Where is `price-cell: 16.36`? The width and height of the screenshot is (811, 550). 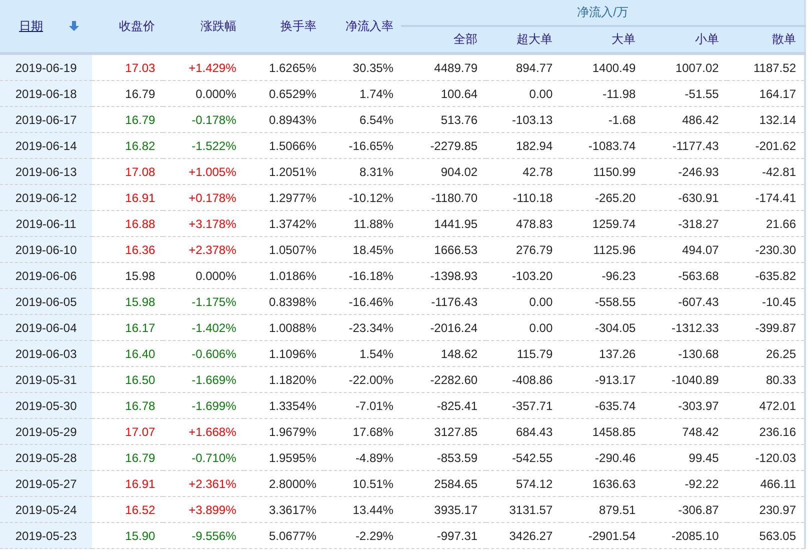
price-cell: 16.36 is located at coordinates (128, 249).